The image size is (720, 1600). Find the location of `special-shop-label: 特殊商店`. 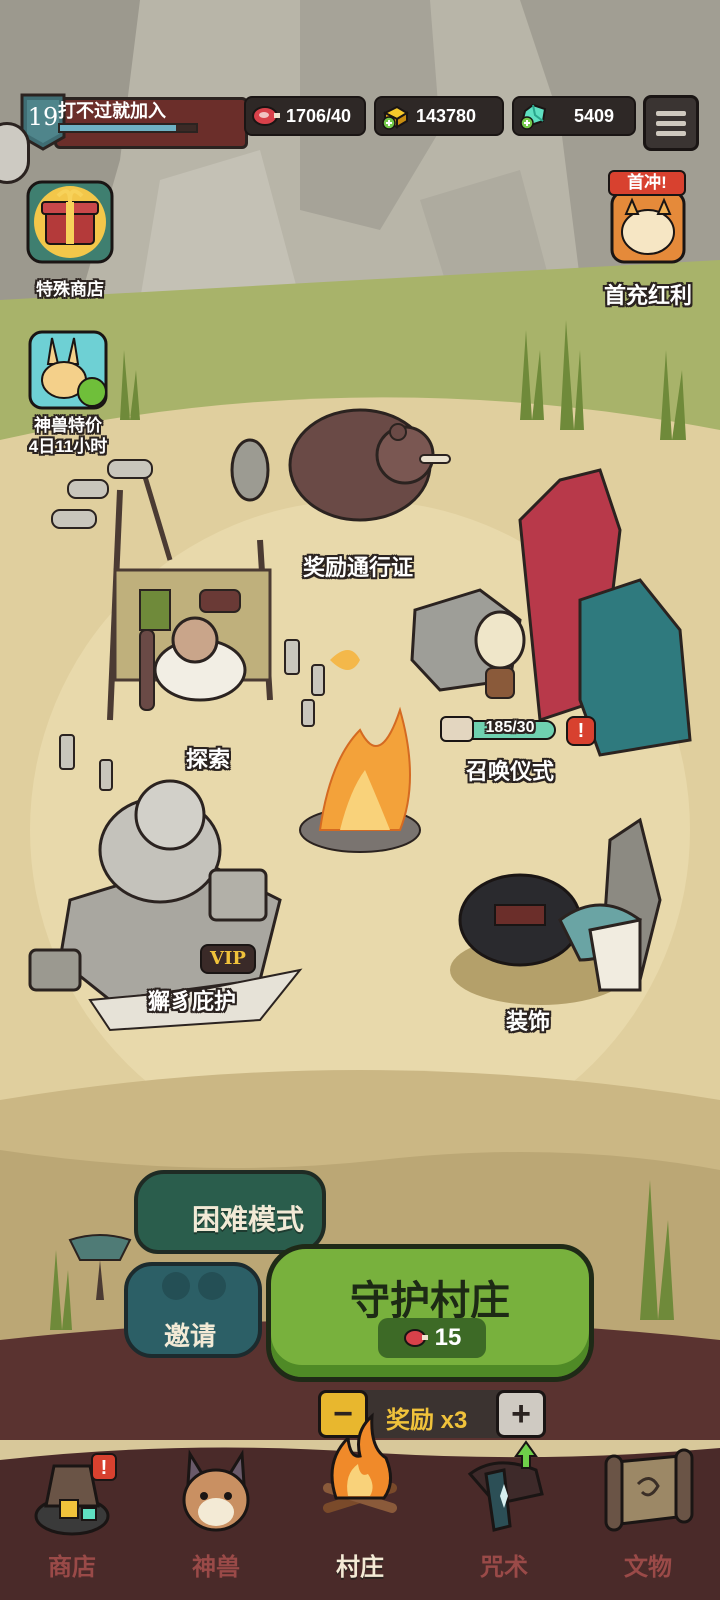

special-shop-label: 特殊商店 is located at coordinates (70, 289).